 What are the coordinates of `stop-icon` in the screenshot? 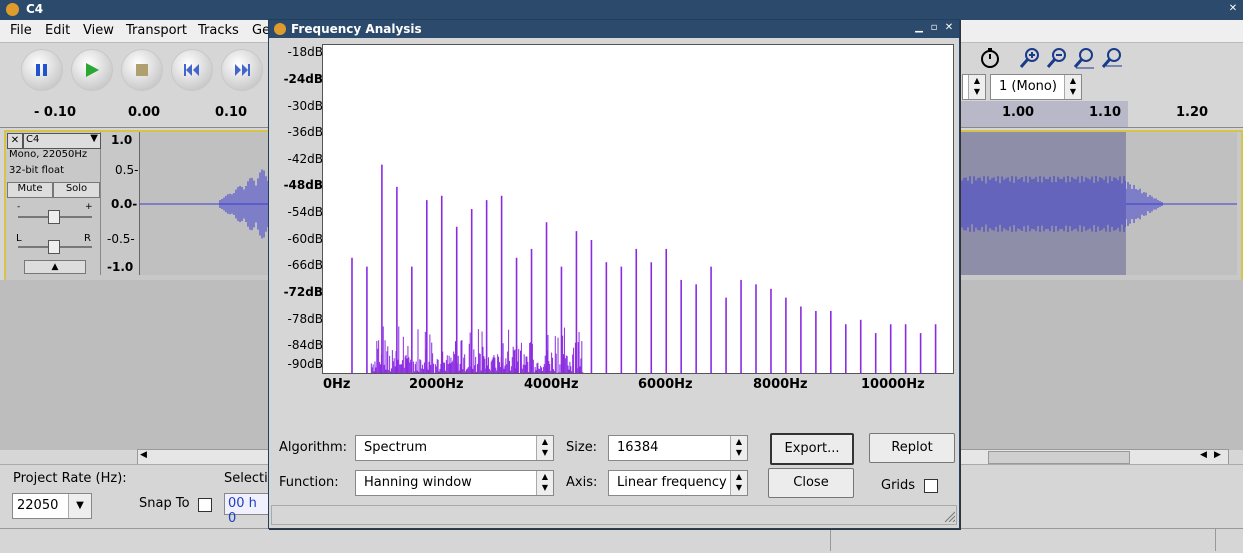 It's located at (142, 70).